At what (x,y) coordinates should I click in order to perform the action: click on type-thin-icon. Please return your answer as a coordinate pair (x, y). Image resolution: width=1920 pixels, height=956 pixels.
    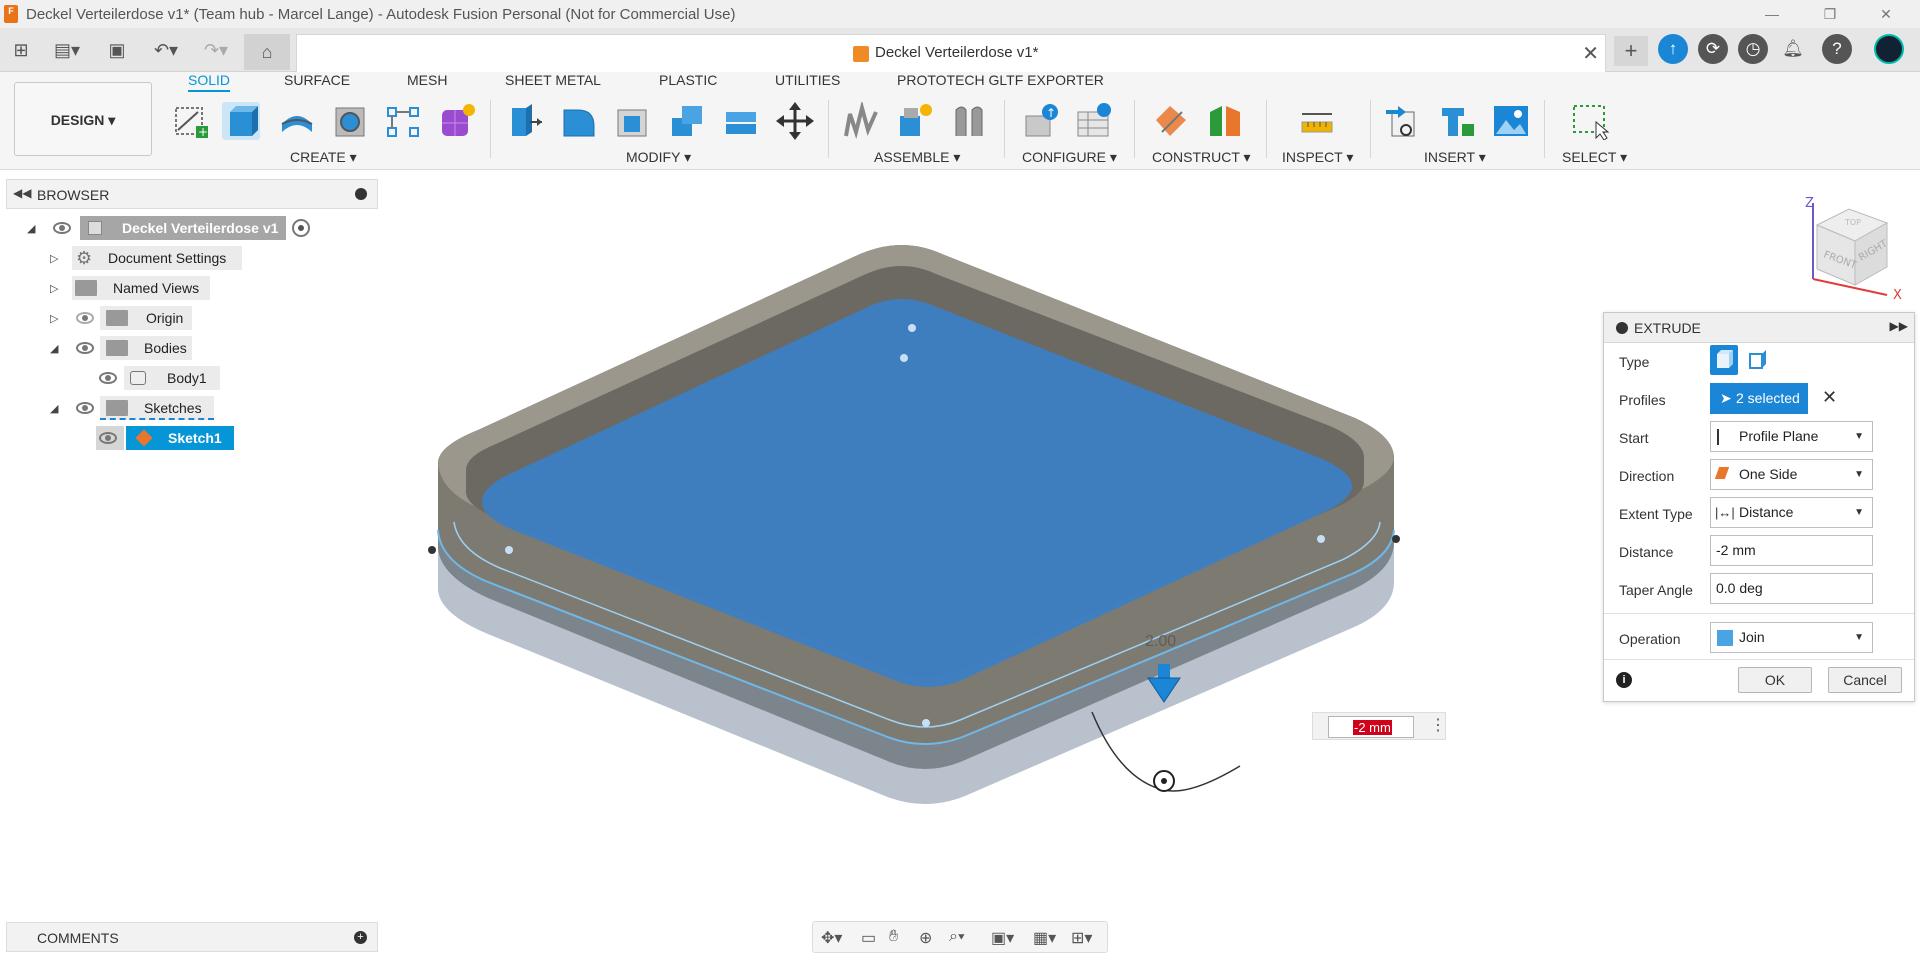
    Looking at the image, I should click on (1758, 360).